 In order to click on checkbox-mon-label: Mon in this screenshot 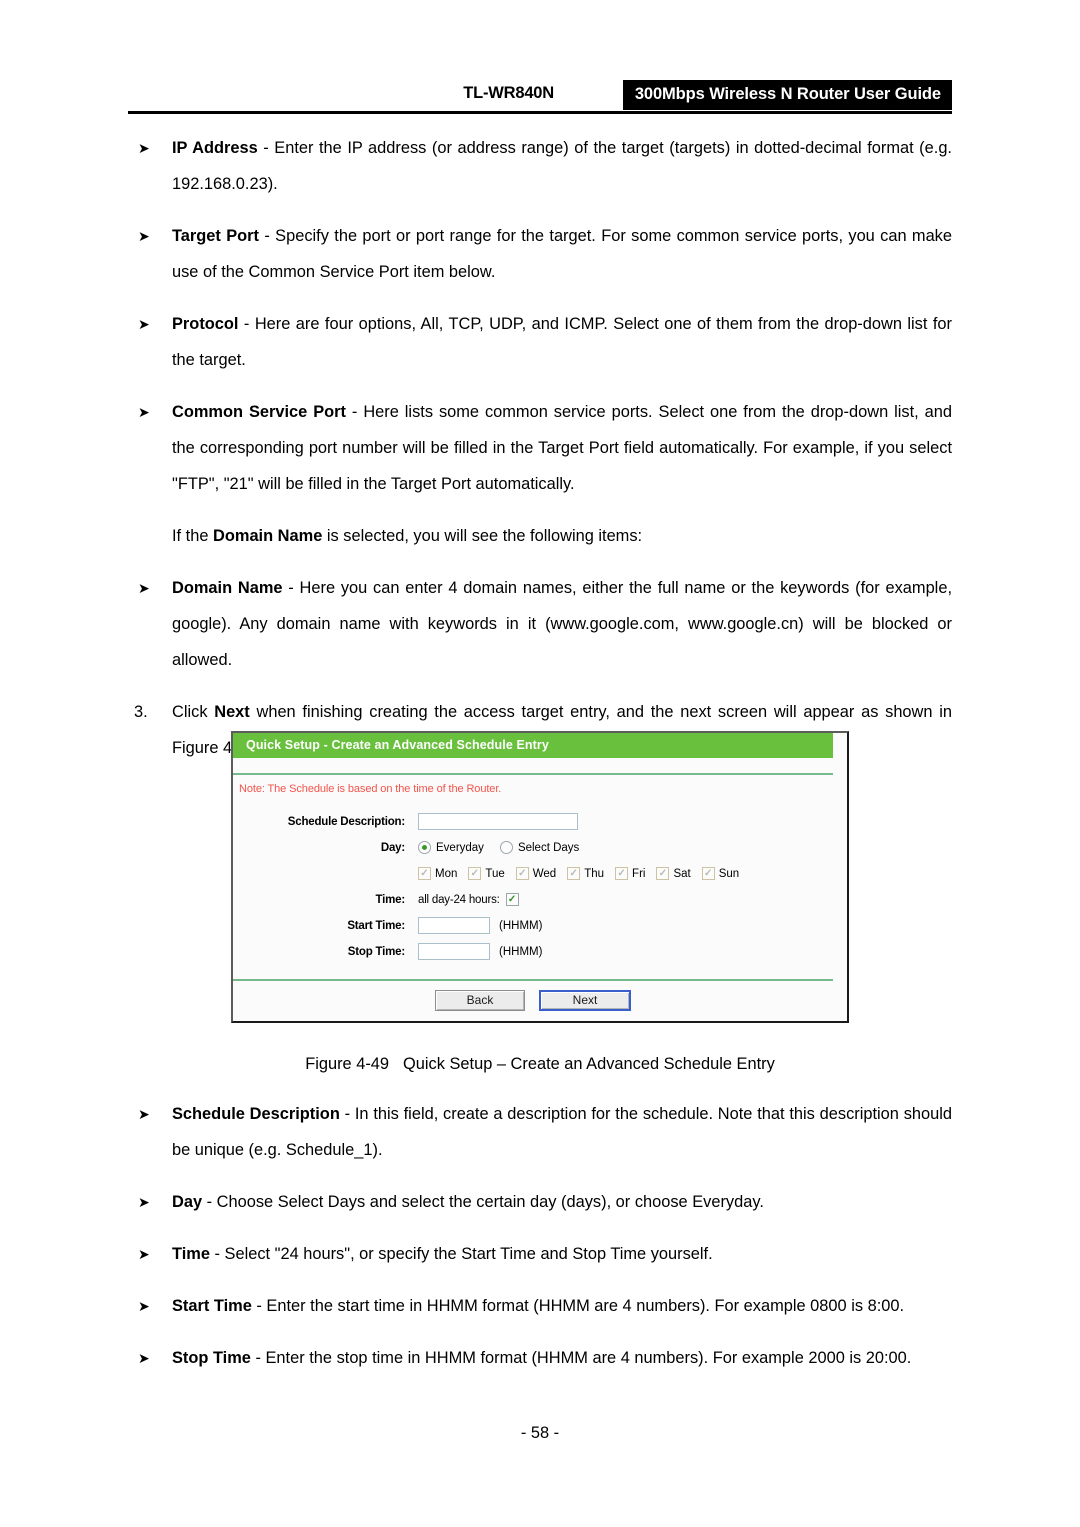, I will do `click(446, 873)`.